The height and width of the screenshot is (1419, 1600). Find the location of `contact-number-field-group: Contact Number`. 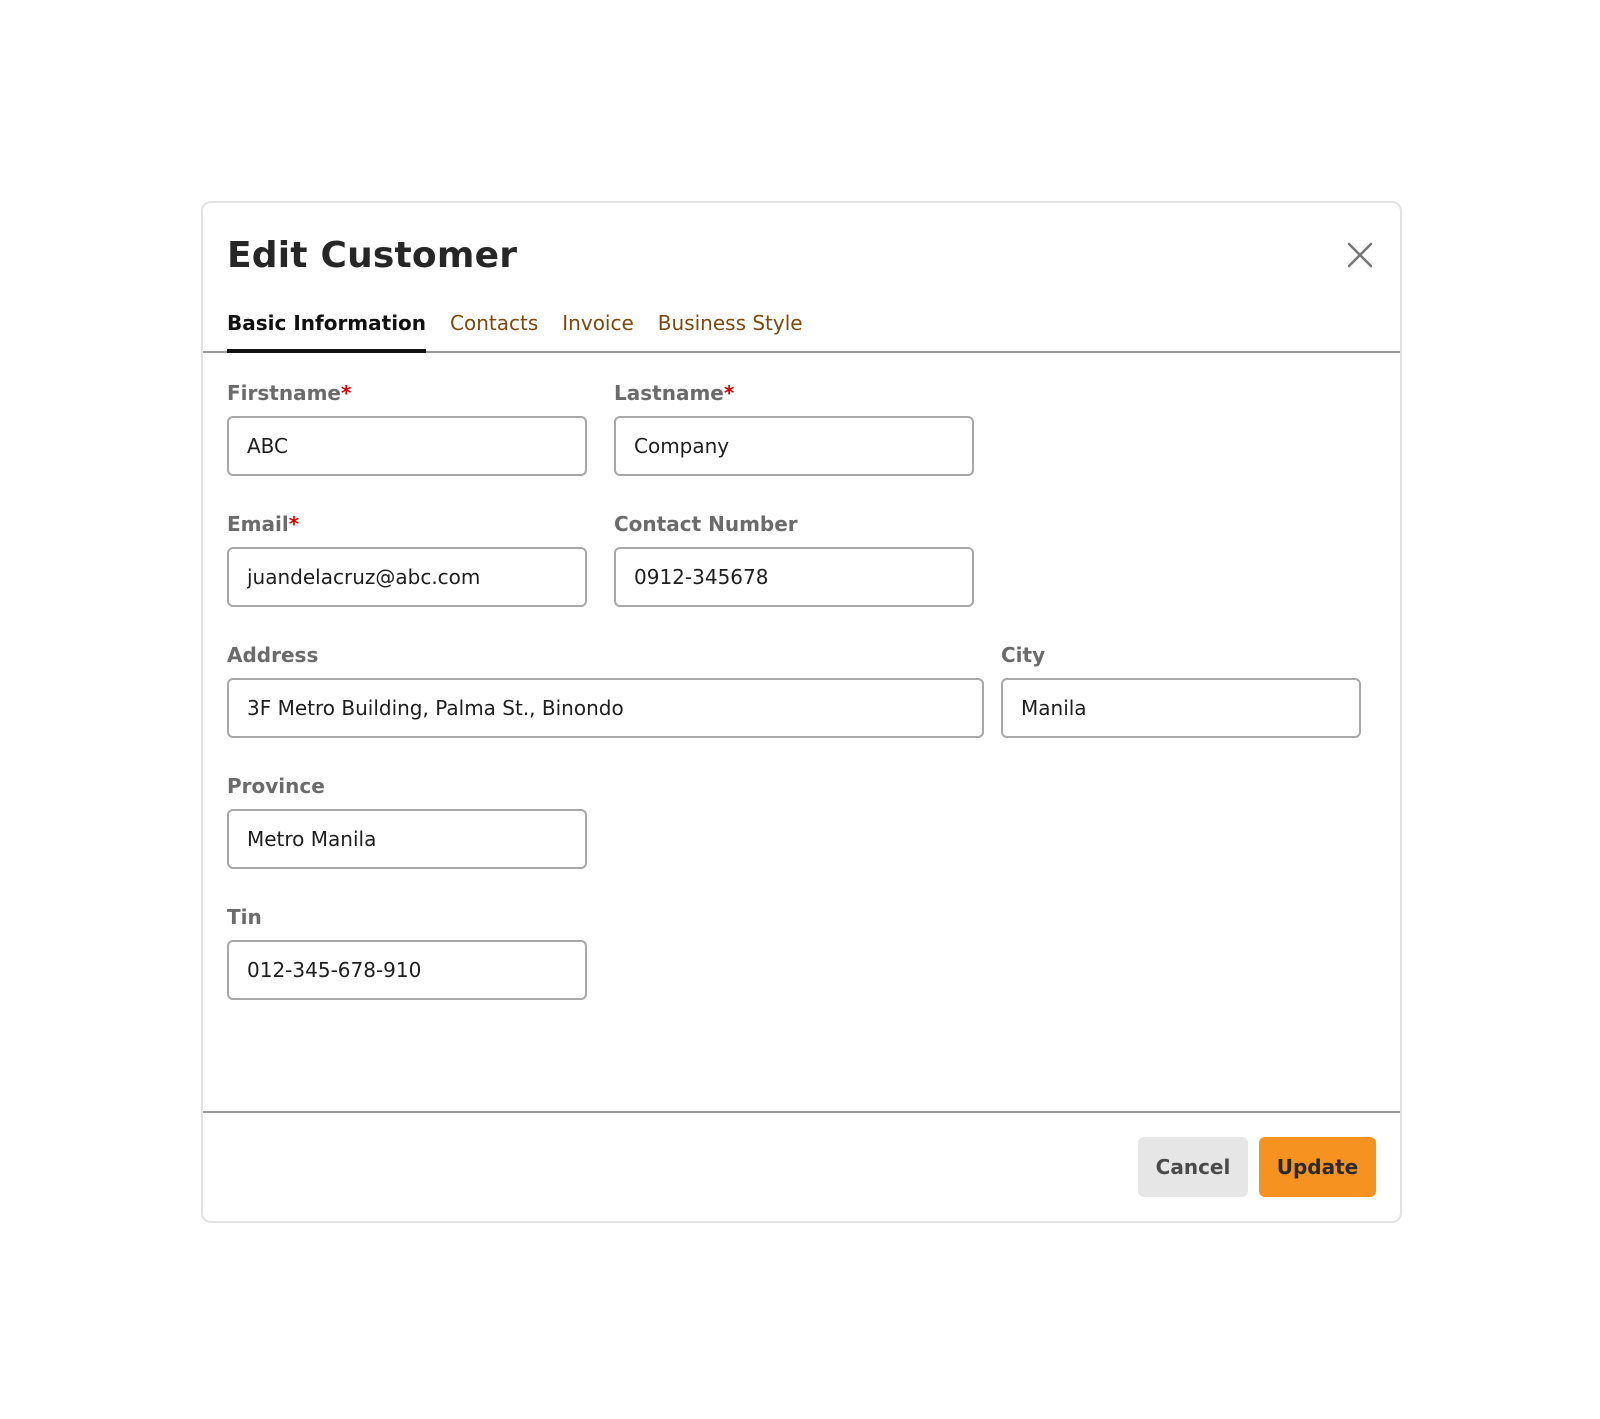

contact-number-field-group: Contact Number is located at coordinates (794, 559).